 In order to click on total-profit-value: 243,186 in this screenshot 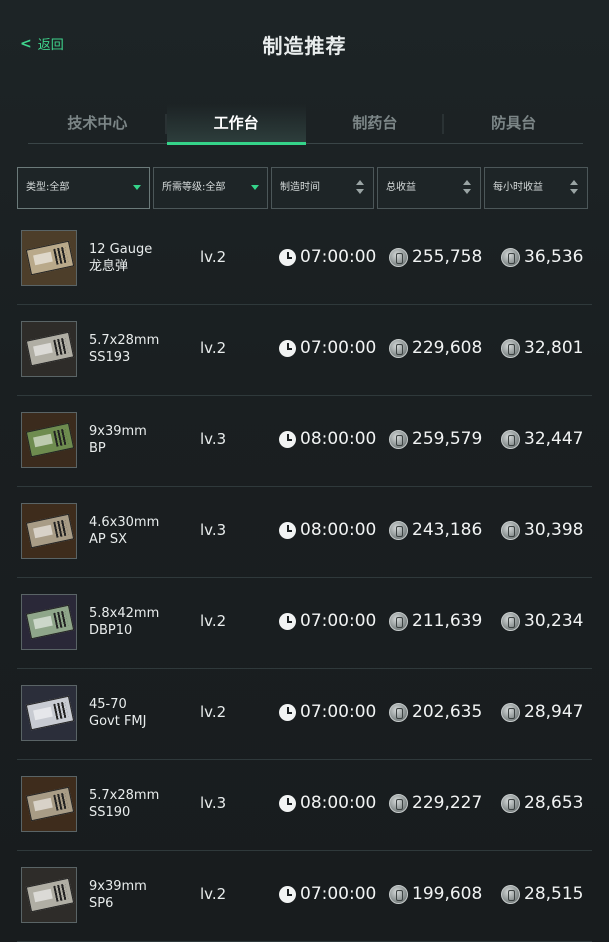, I will do `click(447, 530)`.